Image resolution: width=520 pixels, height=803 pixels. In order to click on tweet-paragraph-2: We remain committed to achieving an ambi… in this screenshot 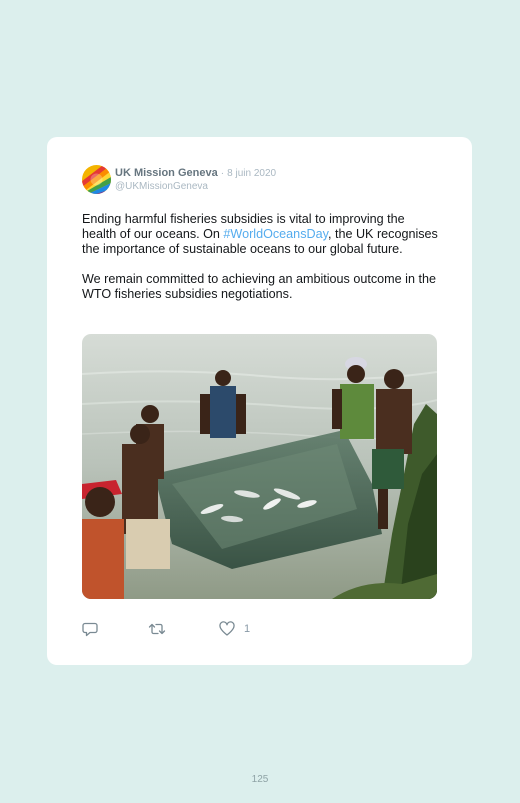, I will do `click(259, 286)`.